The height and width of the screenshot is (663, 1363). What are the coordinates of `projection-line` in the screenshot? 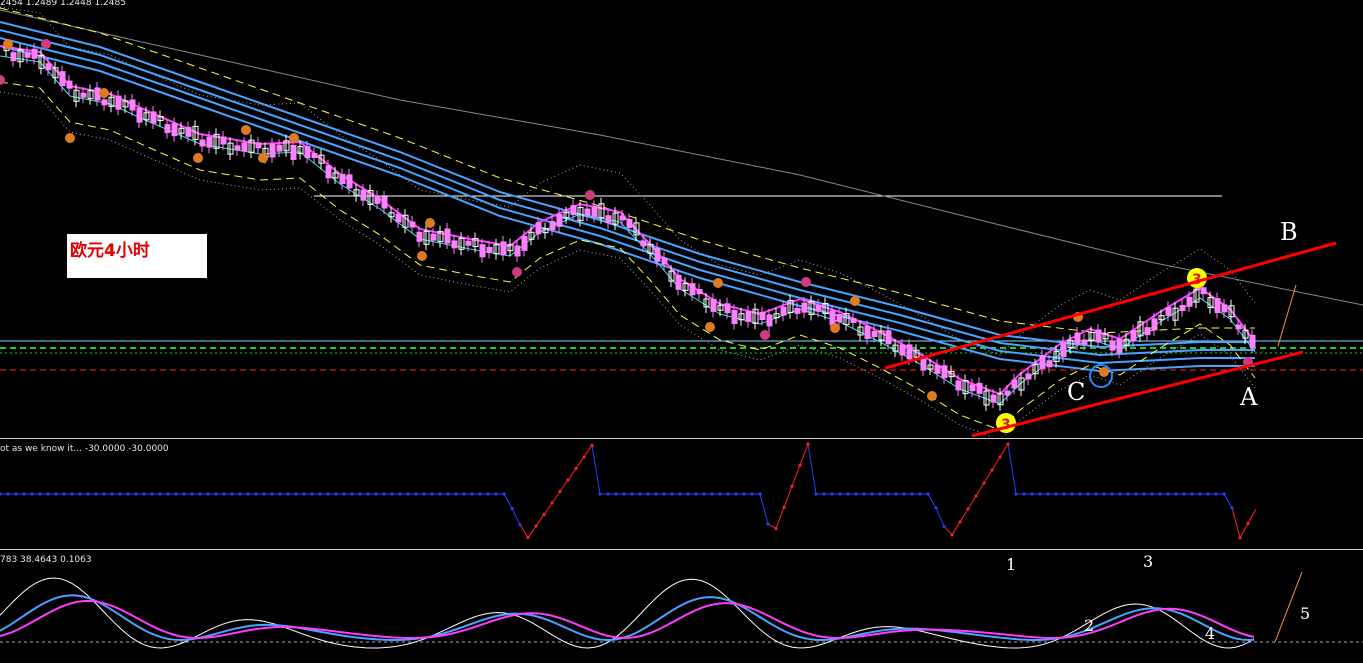 It's located at (1287, 315).